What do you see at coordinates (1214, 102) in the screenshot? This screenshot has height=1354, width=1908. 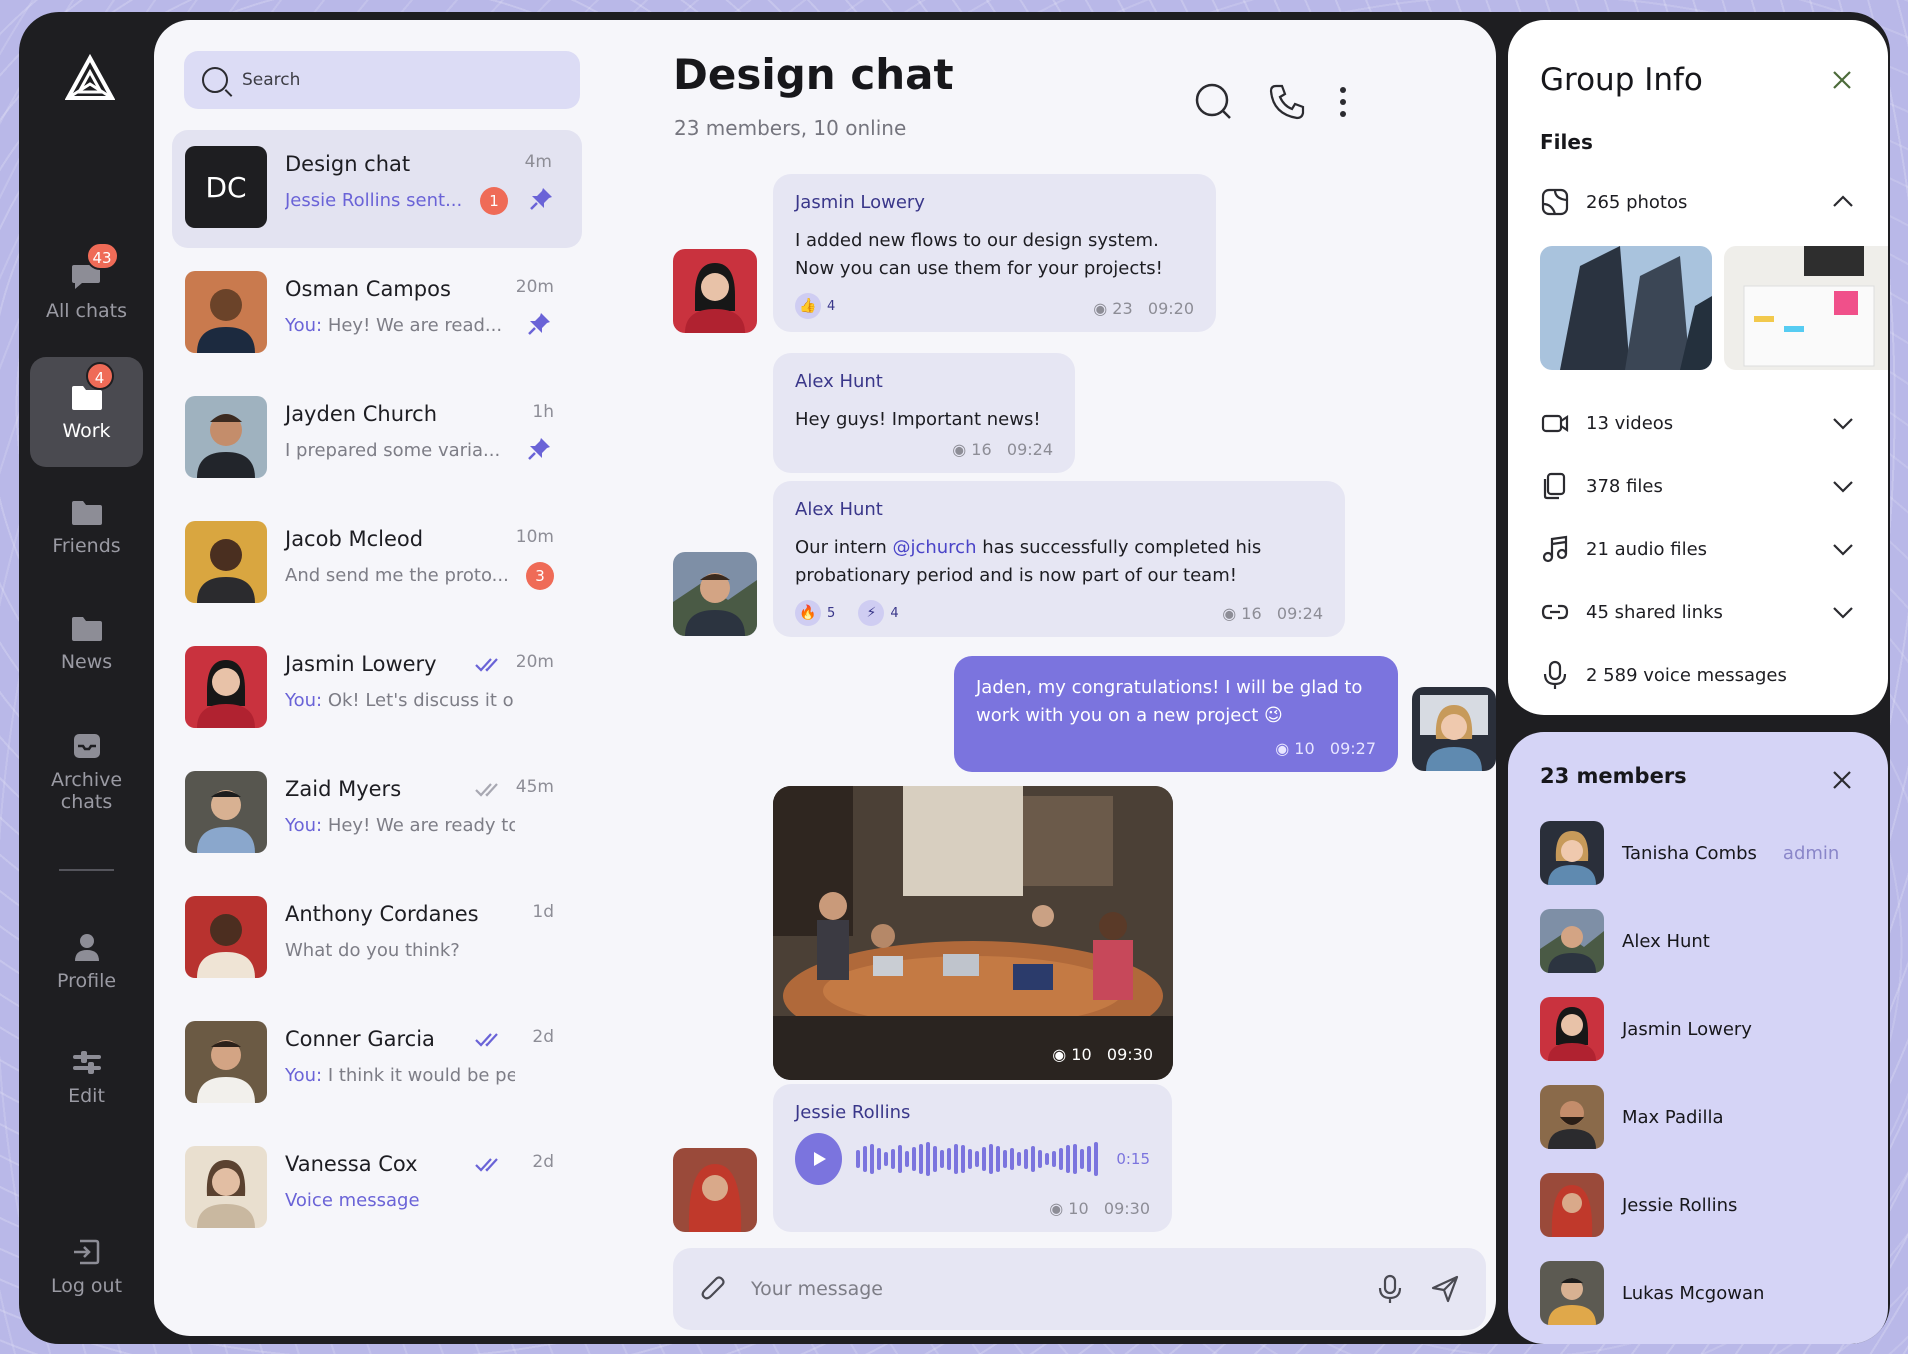 I see `search-icon` at bounding box center [1214, 102].